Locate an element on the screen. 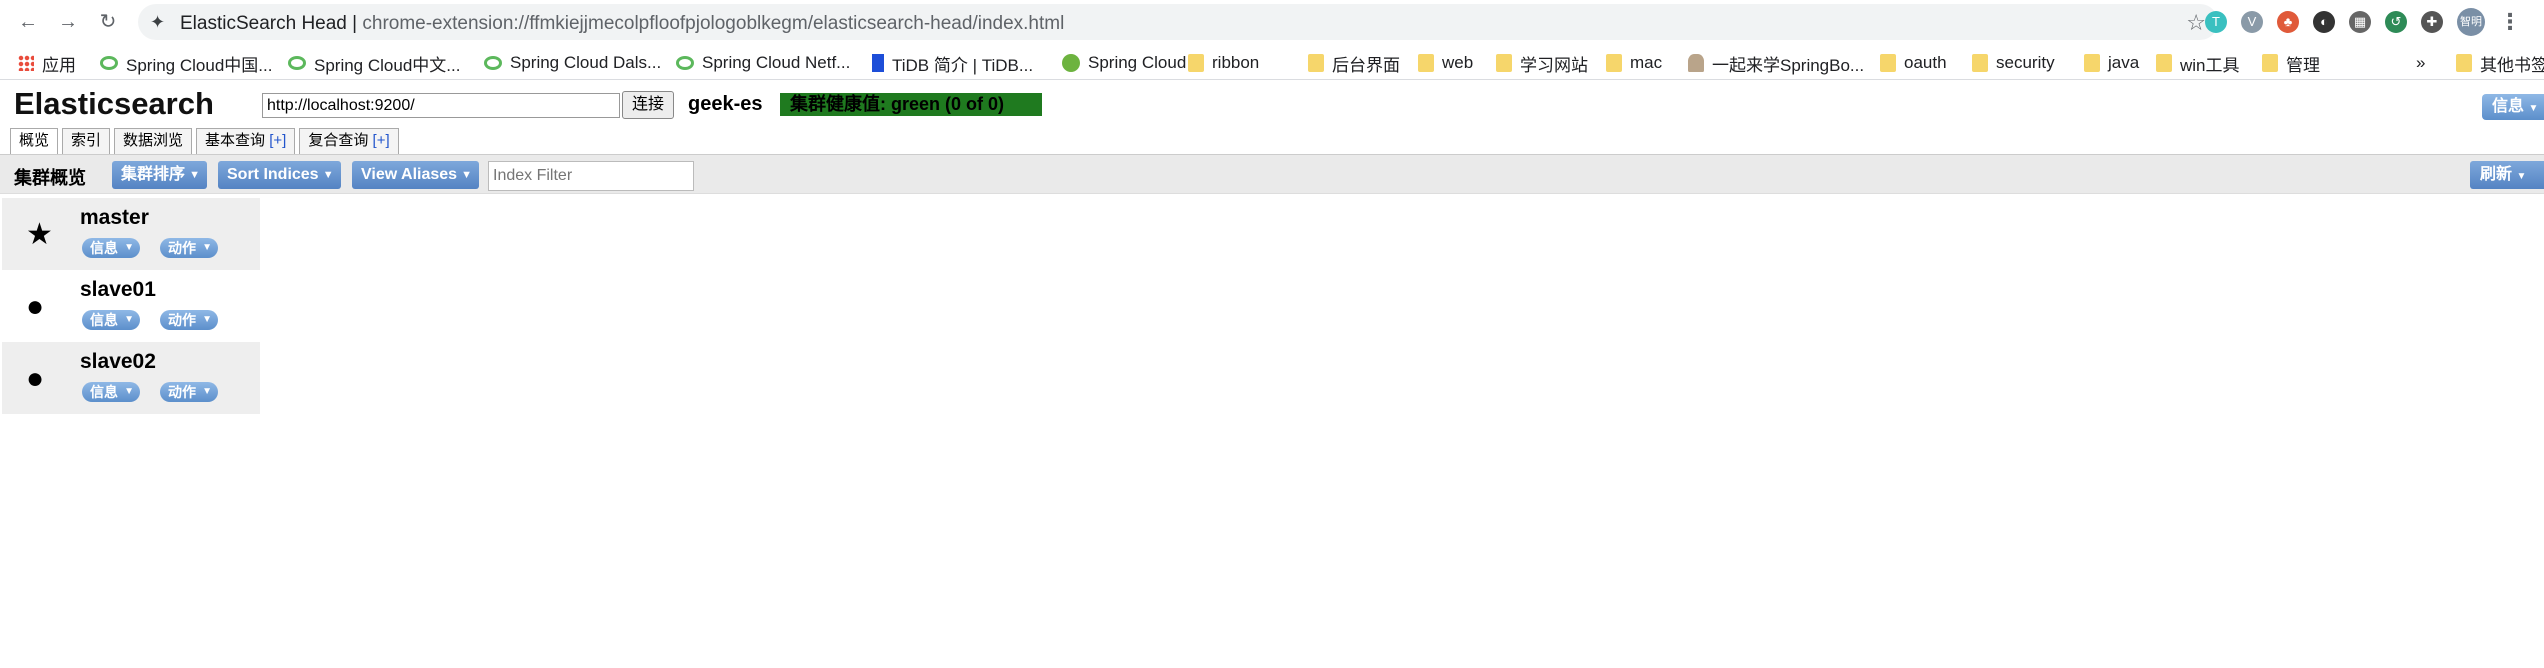 This screenshot has width=2544, height=668. view-aliases-button: View Aliases ▼ is located at coordinates (416, 175).